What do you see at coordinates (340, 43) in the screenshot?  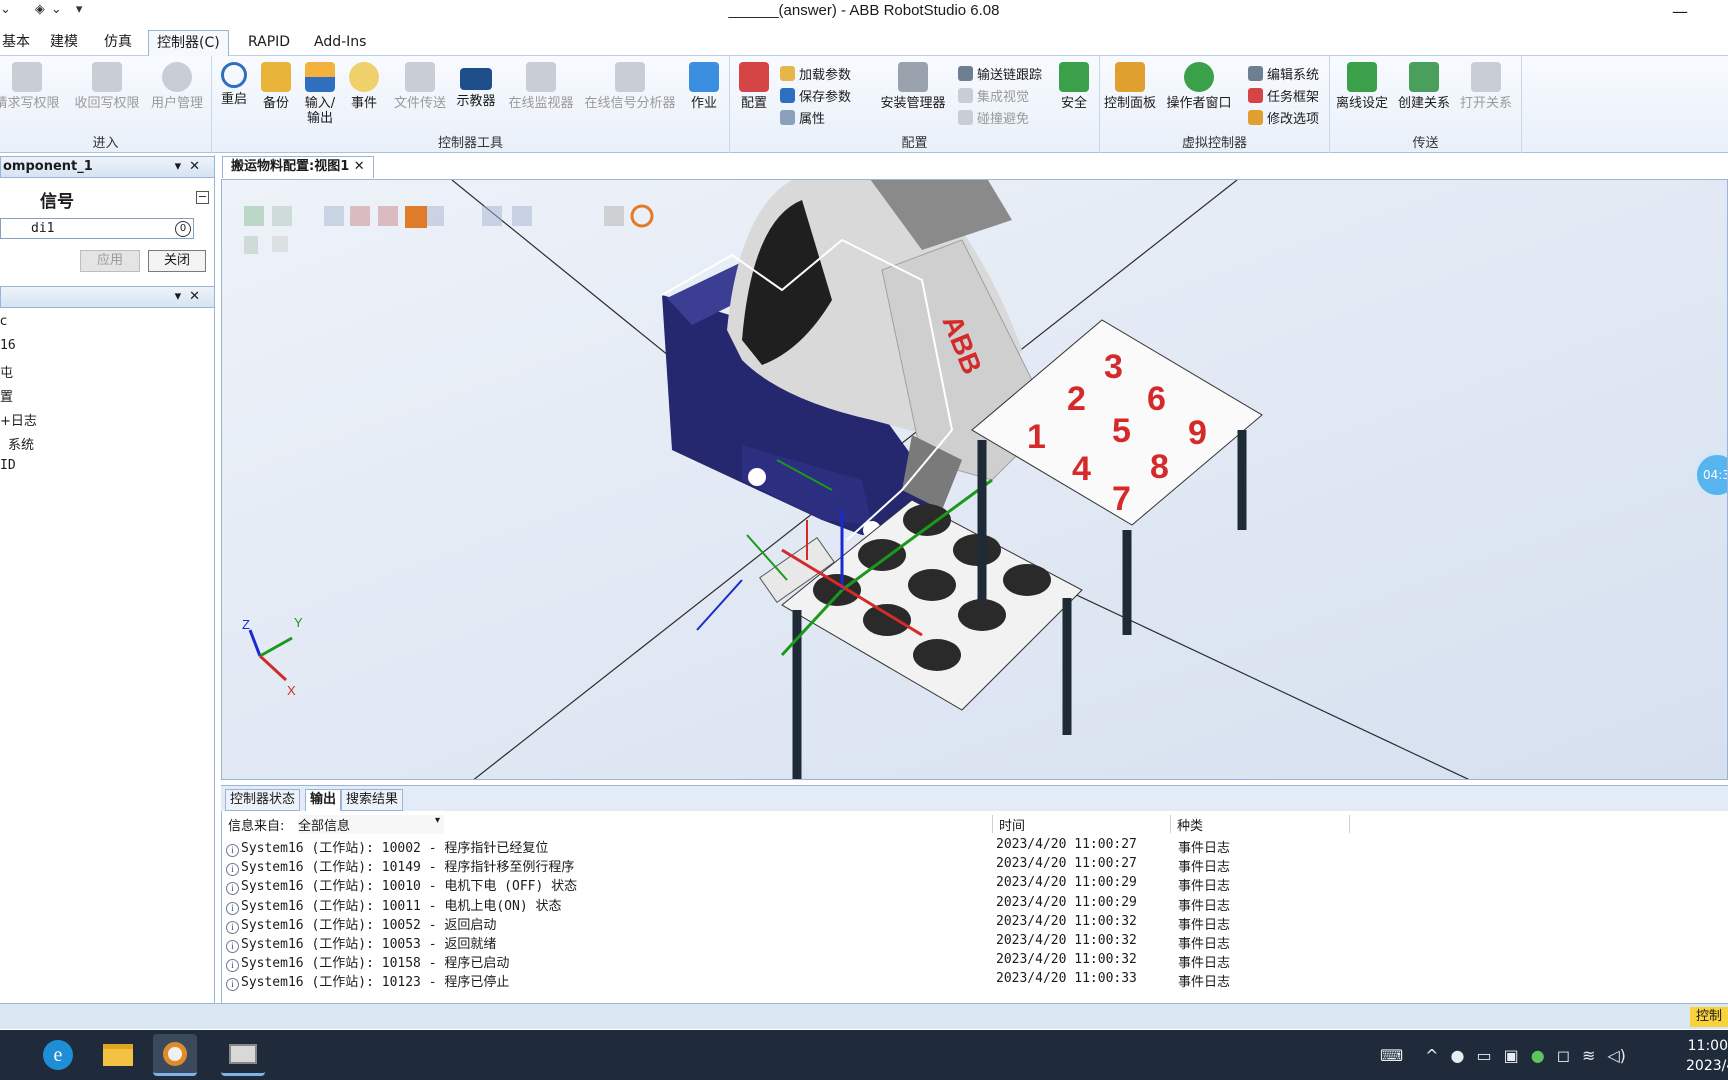 I see `tab-addins: Add-Ins` at bounding box center [340, 43].